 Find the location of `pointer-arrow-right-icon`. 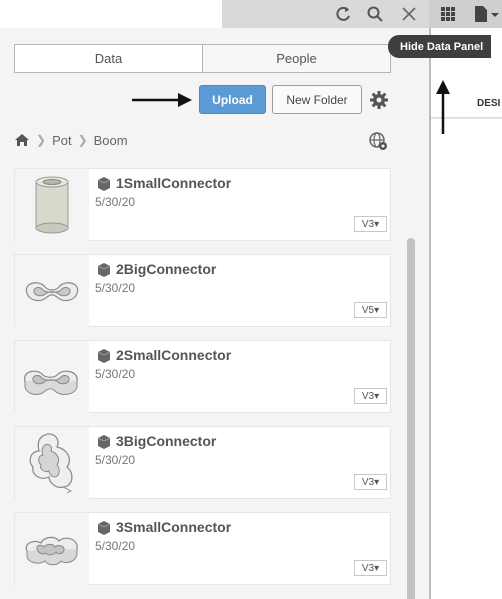

pointer-arrow-right-icon is located at coordinates (162, 100).